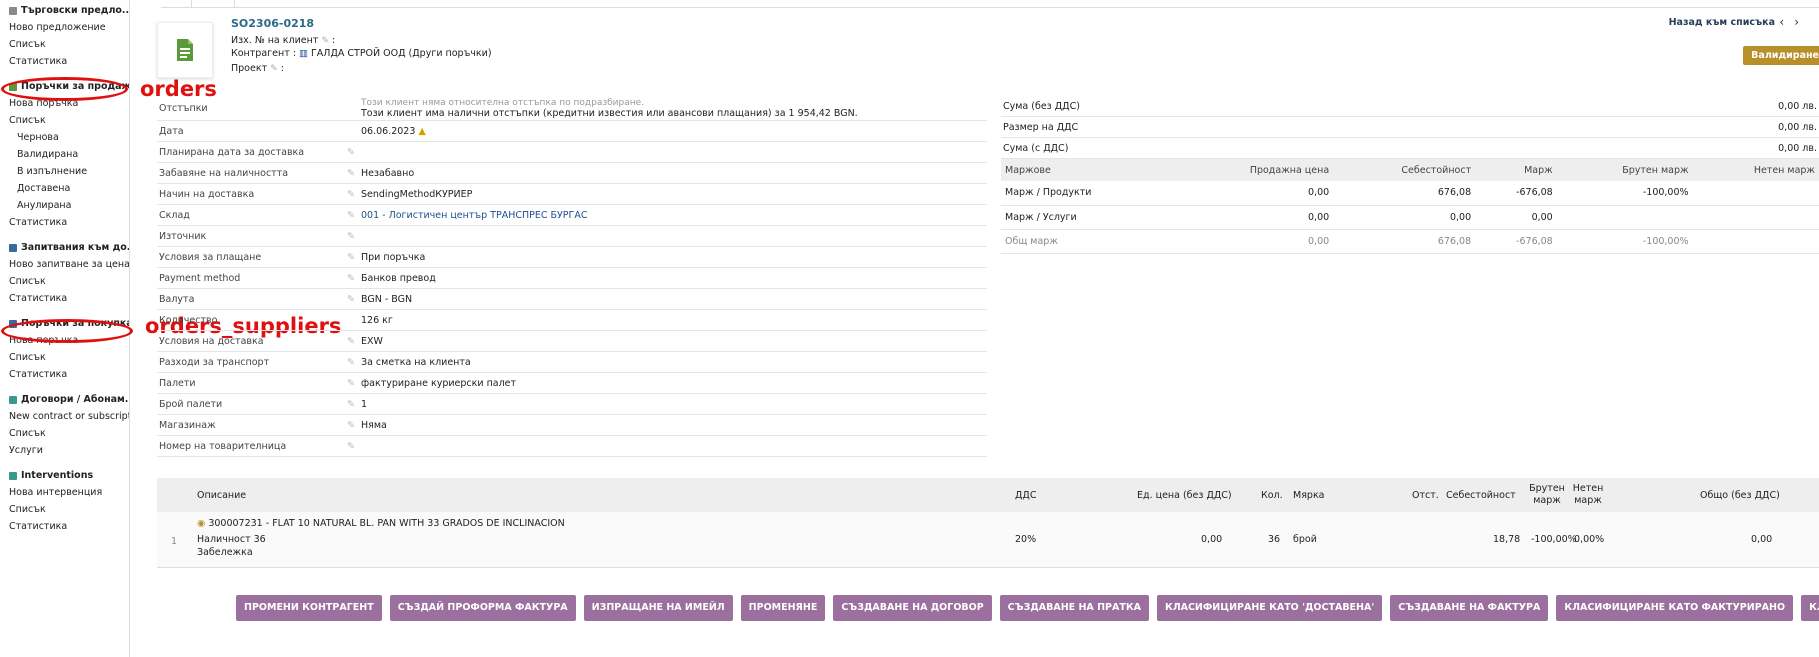  I want to click on field-row: Payment method ✎ Банков превод, so click(572, 278).